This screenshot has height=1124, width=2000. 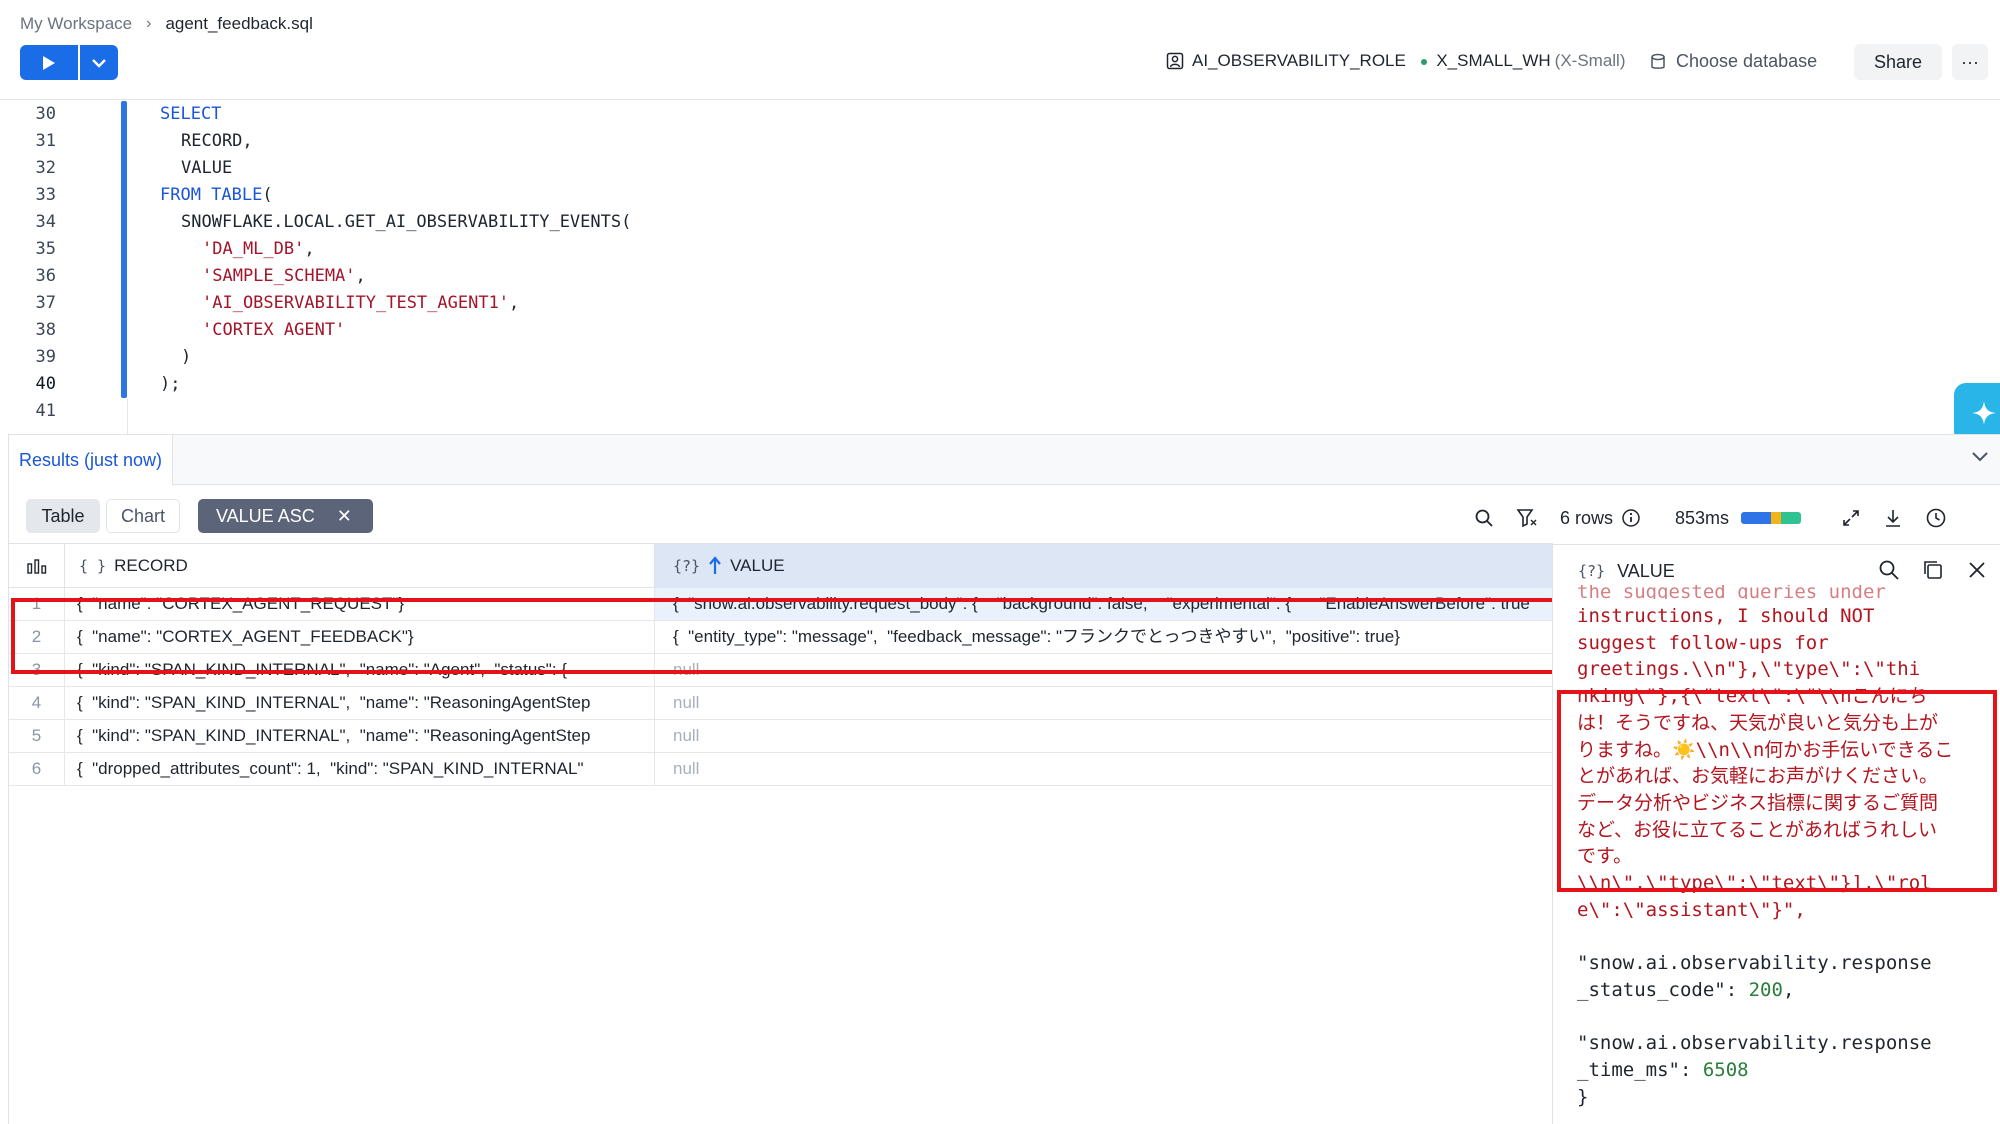 I want to click on json-key-value-line: _time_ms": 6508, so click(x=1663, y=1069).